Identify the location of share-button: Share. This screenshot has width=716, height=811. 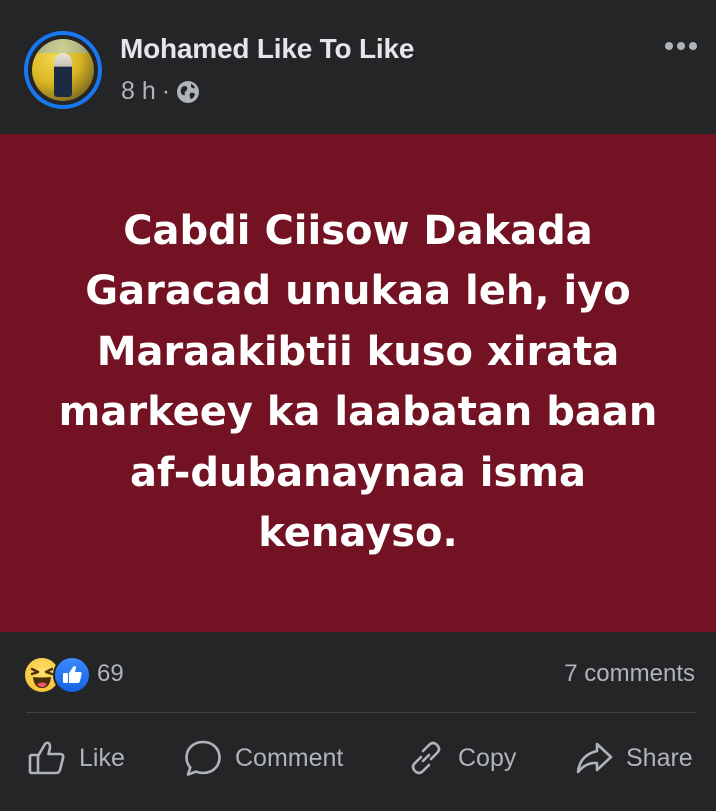
(633, 758).